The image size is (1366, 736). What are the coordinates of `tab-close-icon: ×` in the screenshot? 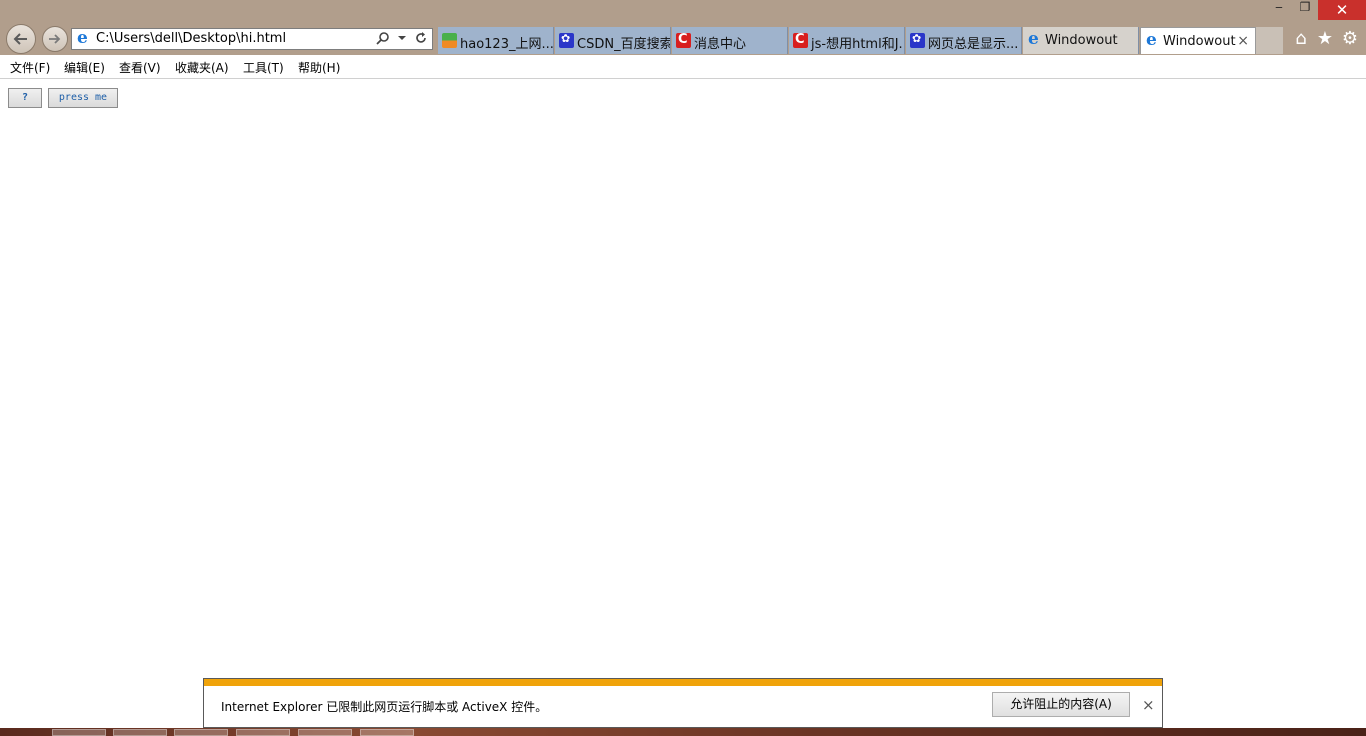 It's located at (1243, 41).